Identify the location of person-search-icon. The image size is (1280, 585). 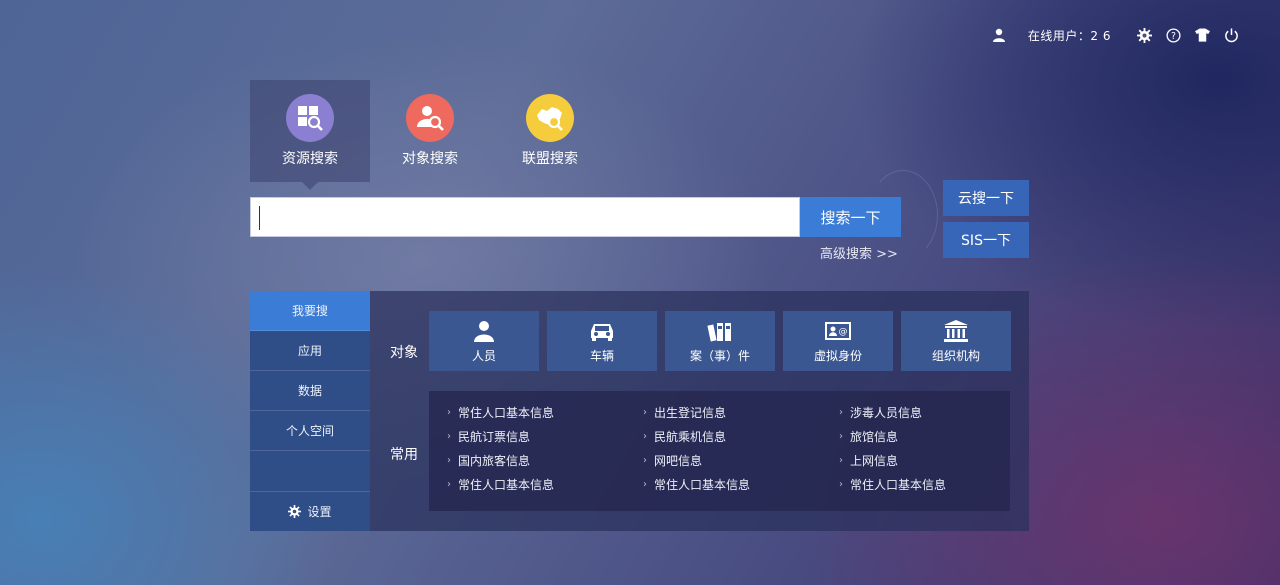
(430, 118).